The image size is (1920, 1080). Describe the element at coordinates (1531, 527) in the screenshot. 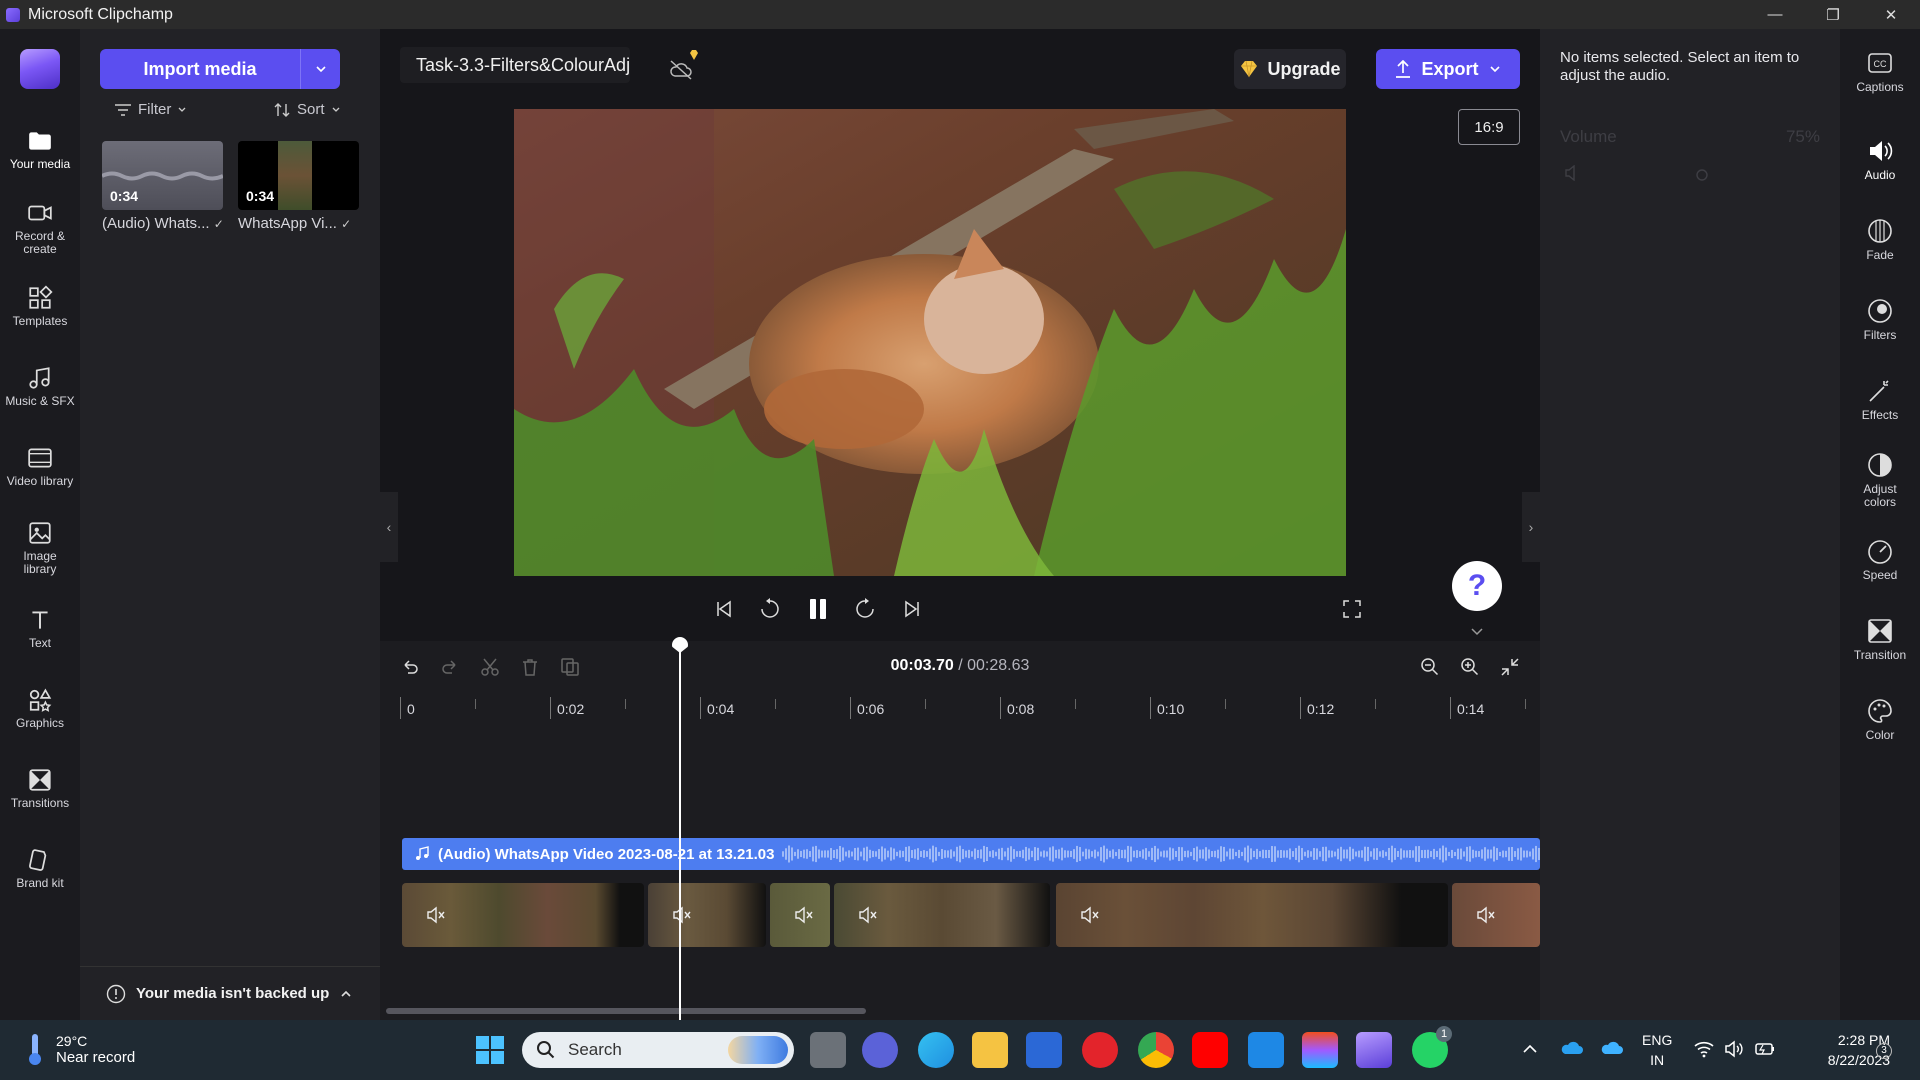

I see `collapse-right-panel-button: ›` at that location.